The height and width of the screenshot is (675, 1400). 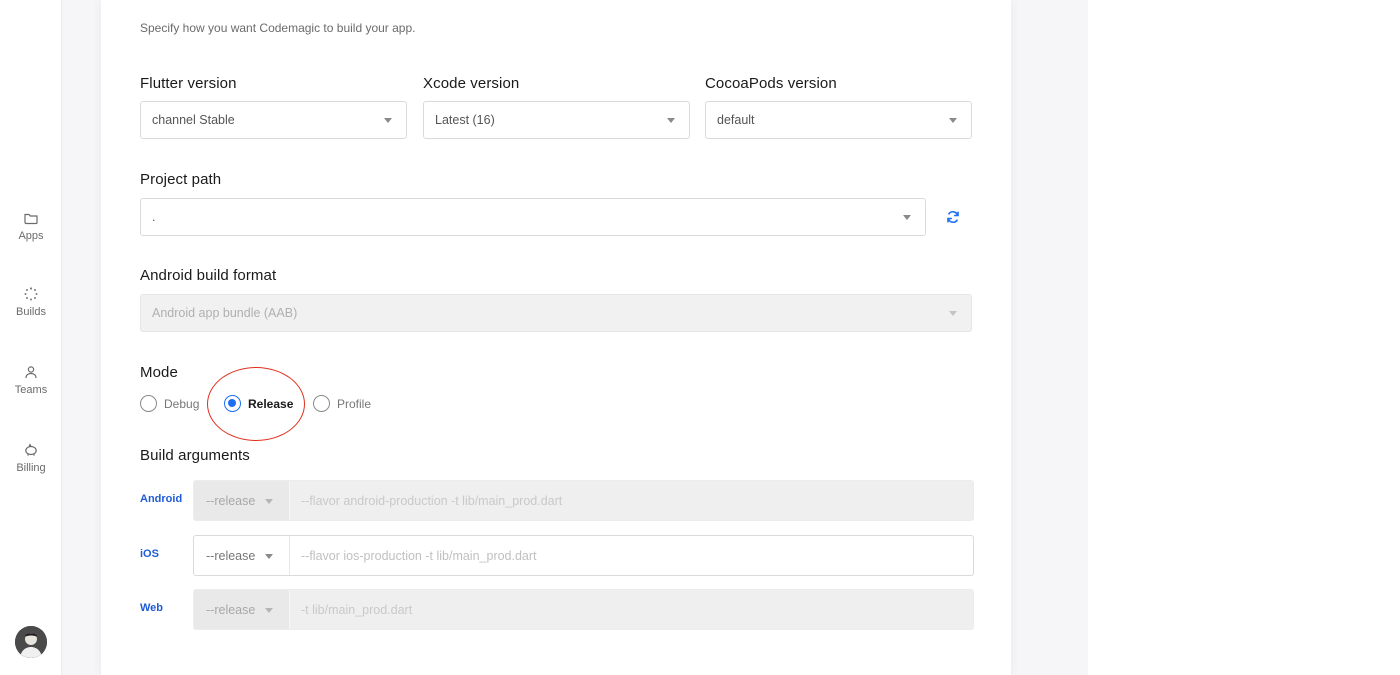 I want to click on nav-item-label: Builds, so click(x=31, y=312).